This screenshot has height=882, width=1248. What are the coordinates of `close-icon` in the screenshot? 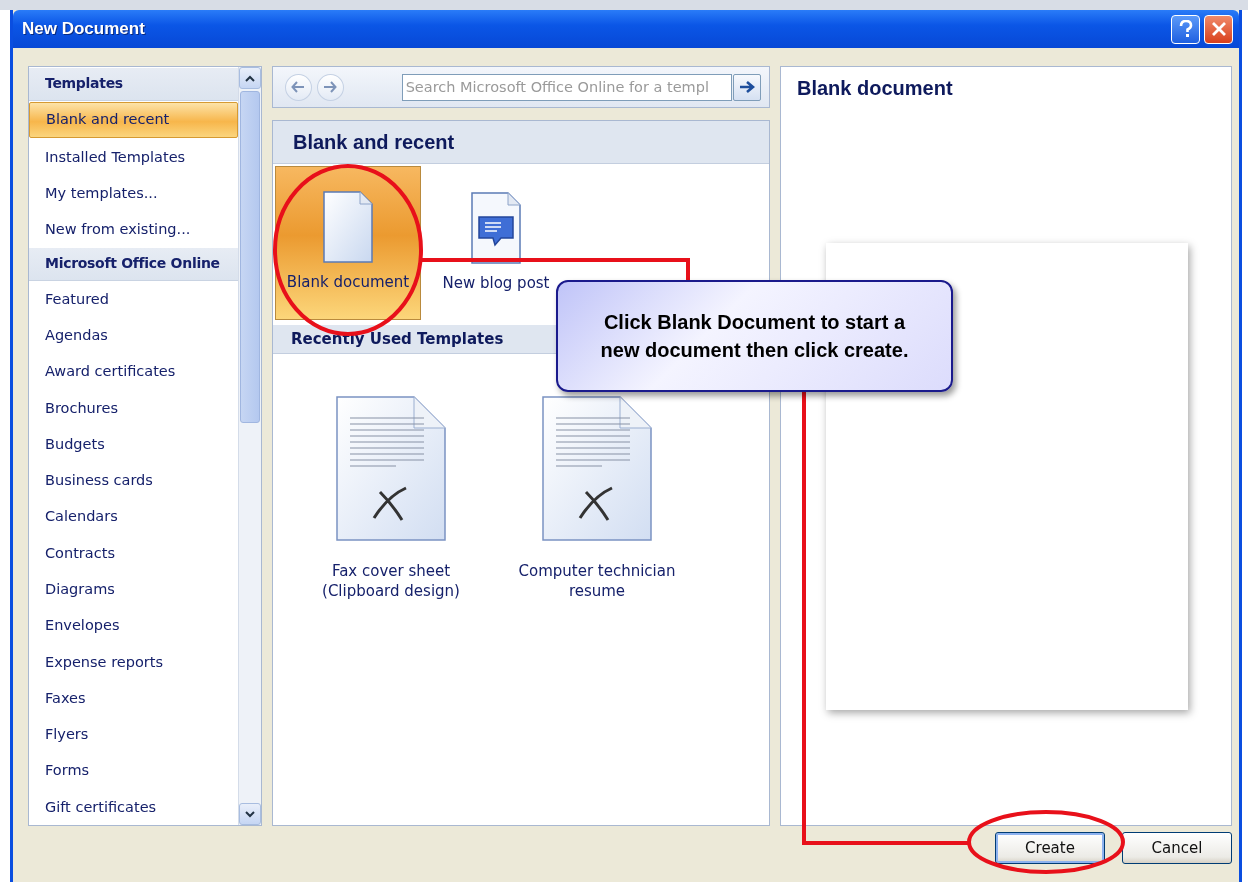 It's located at (1218, 29).